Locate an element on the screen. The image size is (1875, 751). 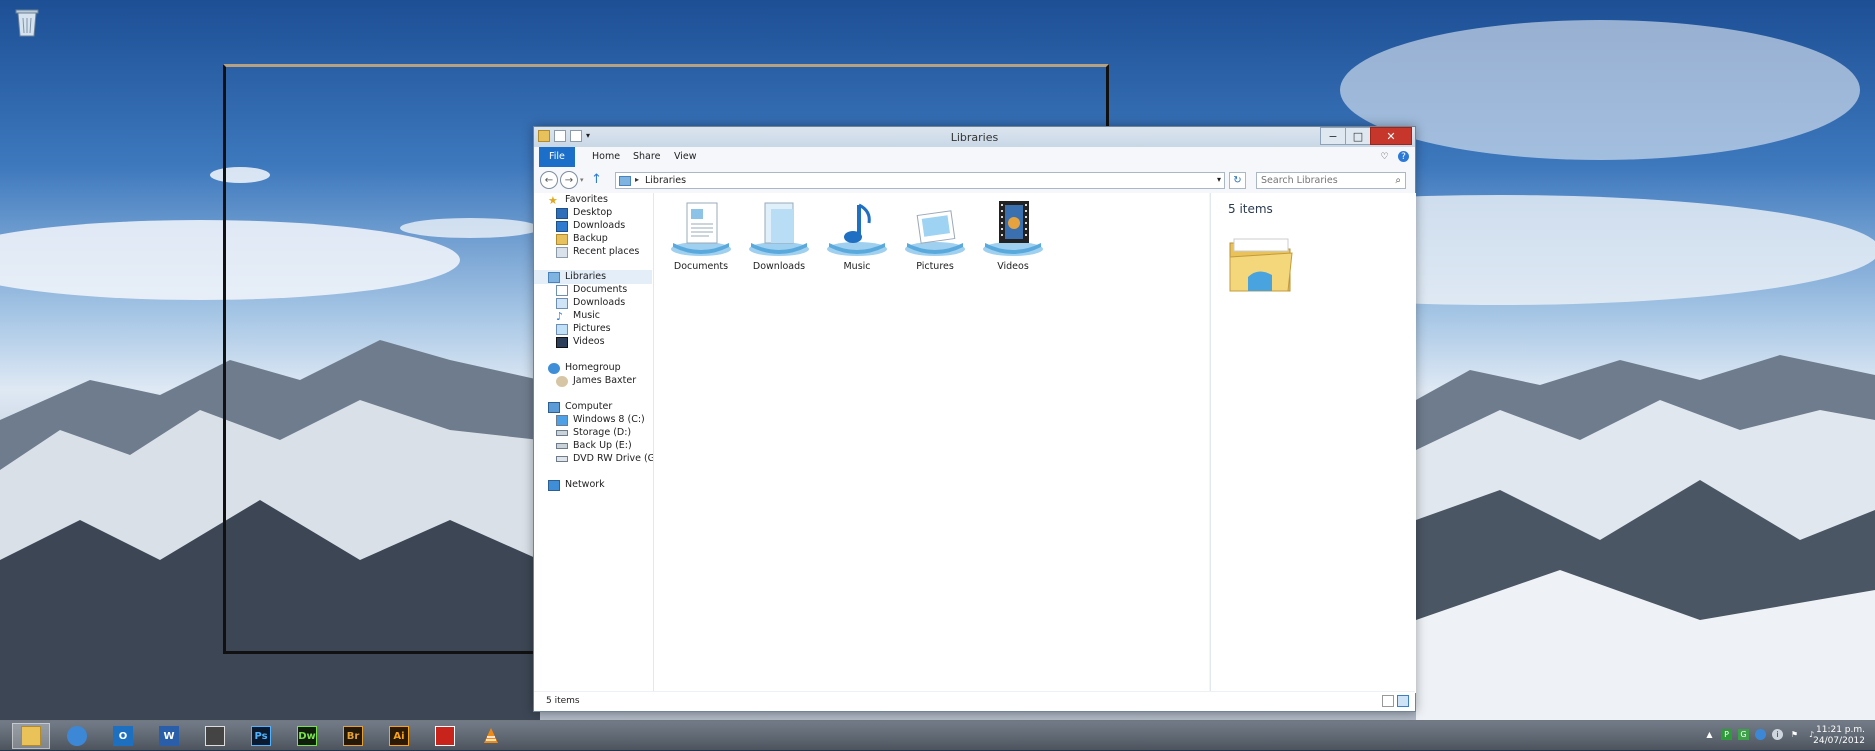
nav-item-drive-d: Storage (D:) is located at coordinates (593, 433).